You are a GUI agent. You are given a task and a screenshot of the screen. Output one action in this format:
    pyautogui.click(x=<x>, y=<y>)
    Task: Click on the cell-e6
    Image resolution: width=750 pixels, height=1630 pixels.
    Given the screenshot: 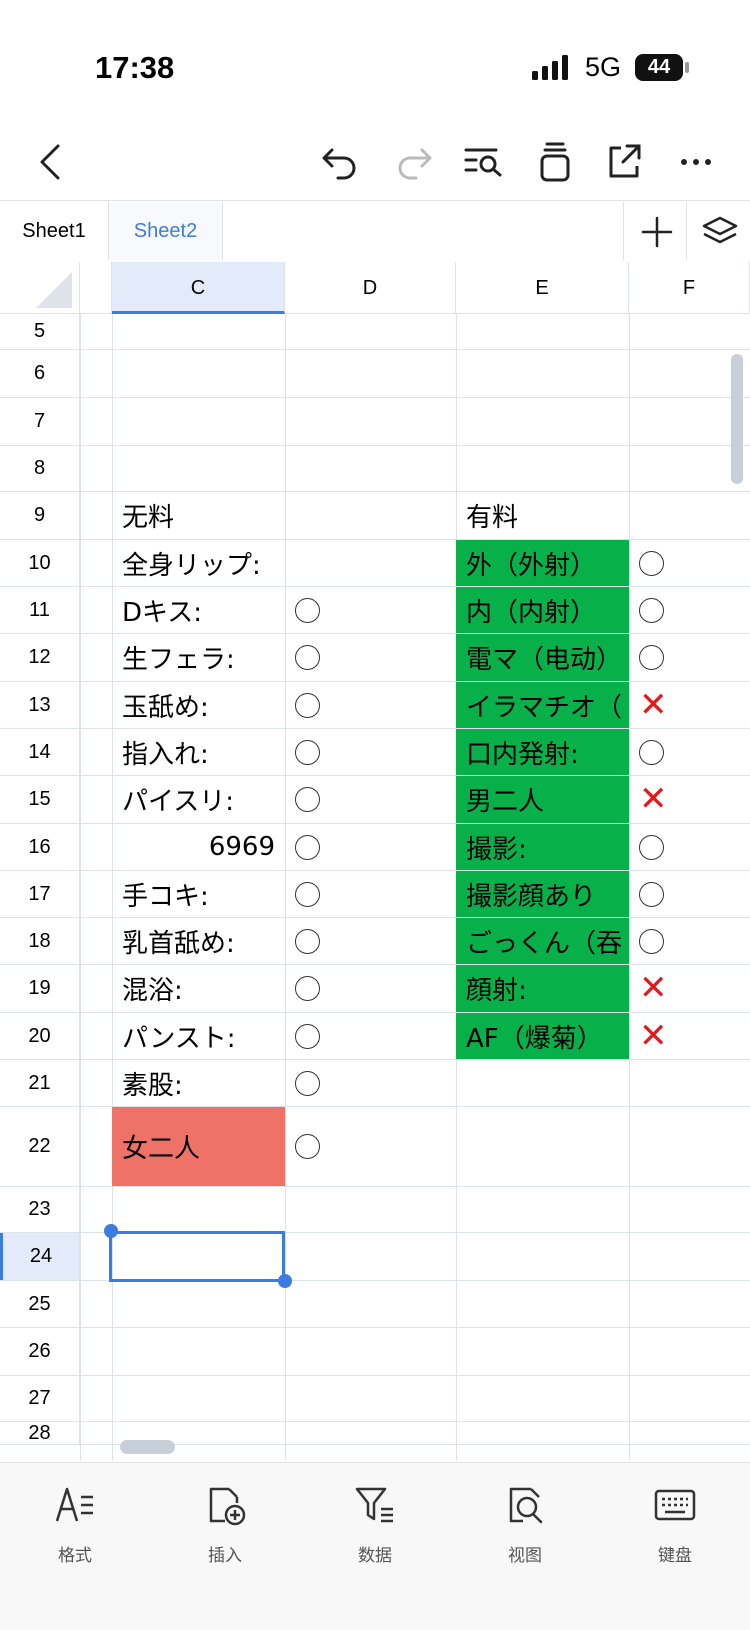 What is the action you would take?
    pyautogui.click(x=542, y=373)
    